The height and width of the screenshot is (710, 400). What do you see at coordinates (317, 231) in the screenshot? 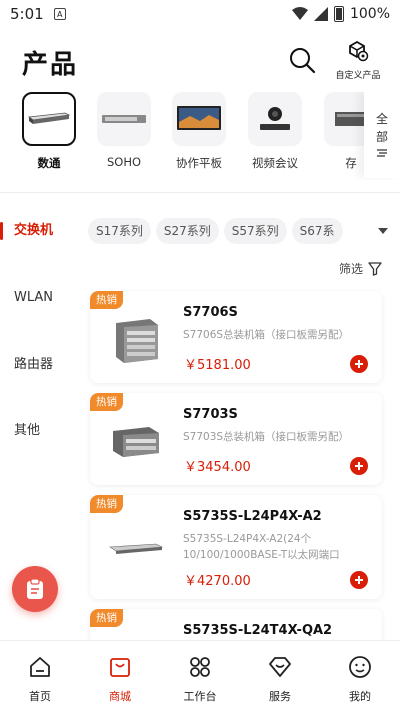
I see `series-chip: S67系` at bounding box center [317, 231].